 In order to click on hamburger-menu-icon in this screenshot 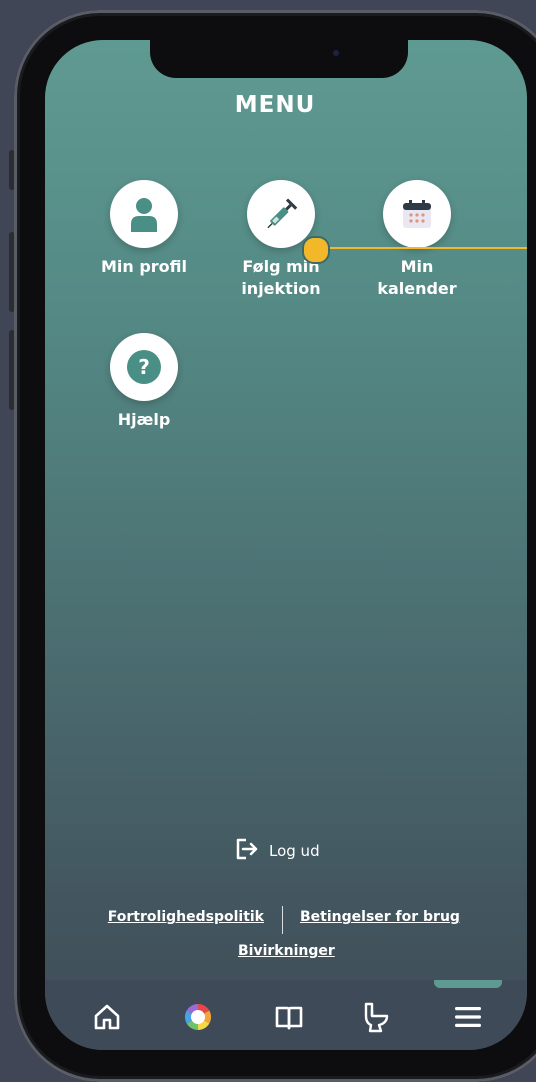, I will do `click(468, 1019)`.